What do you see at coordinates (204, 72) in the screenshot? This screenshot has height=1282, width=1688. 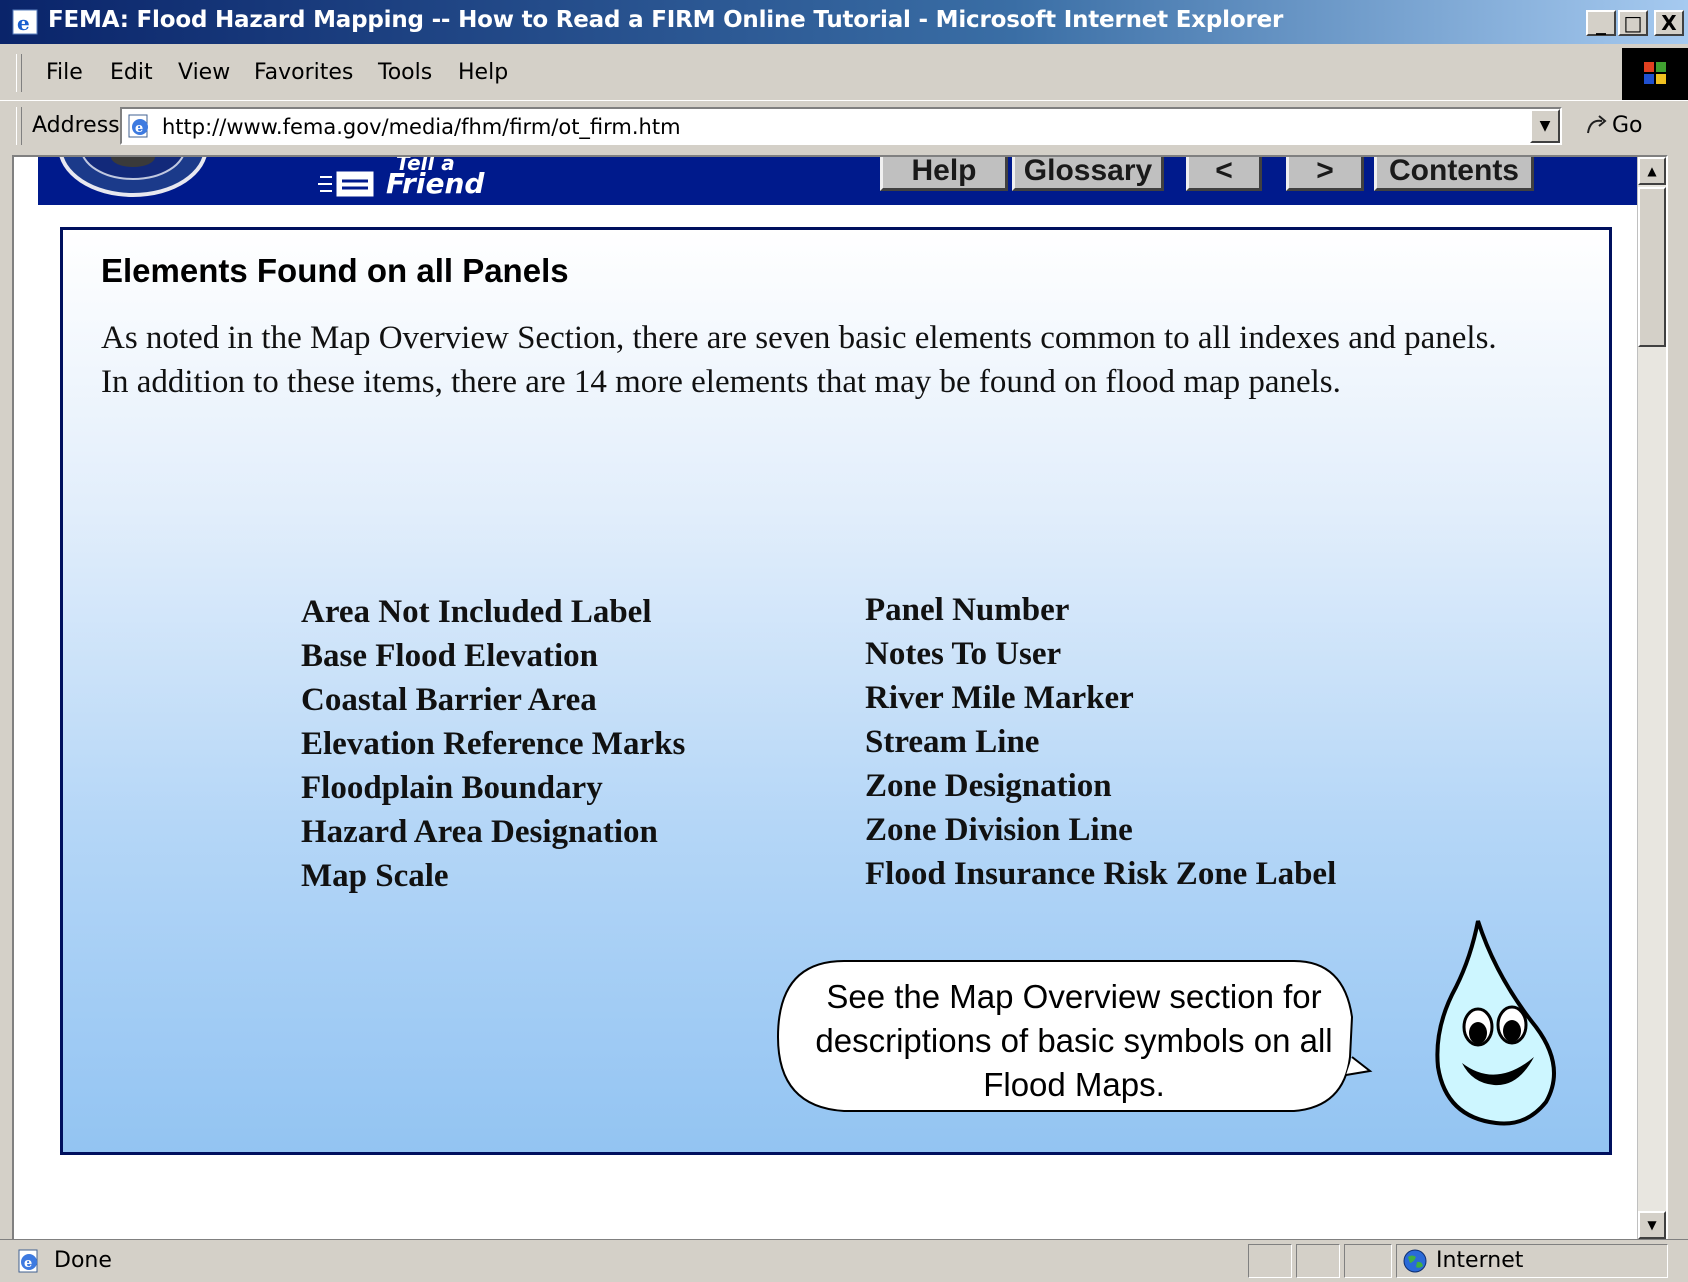 I see `menu-view: View` at bounding box center [204, 72].